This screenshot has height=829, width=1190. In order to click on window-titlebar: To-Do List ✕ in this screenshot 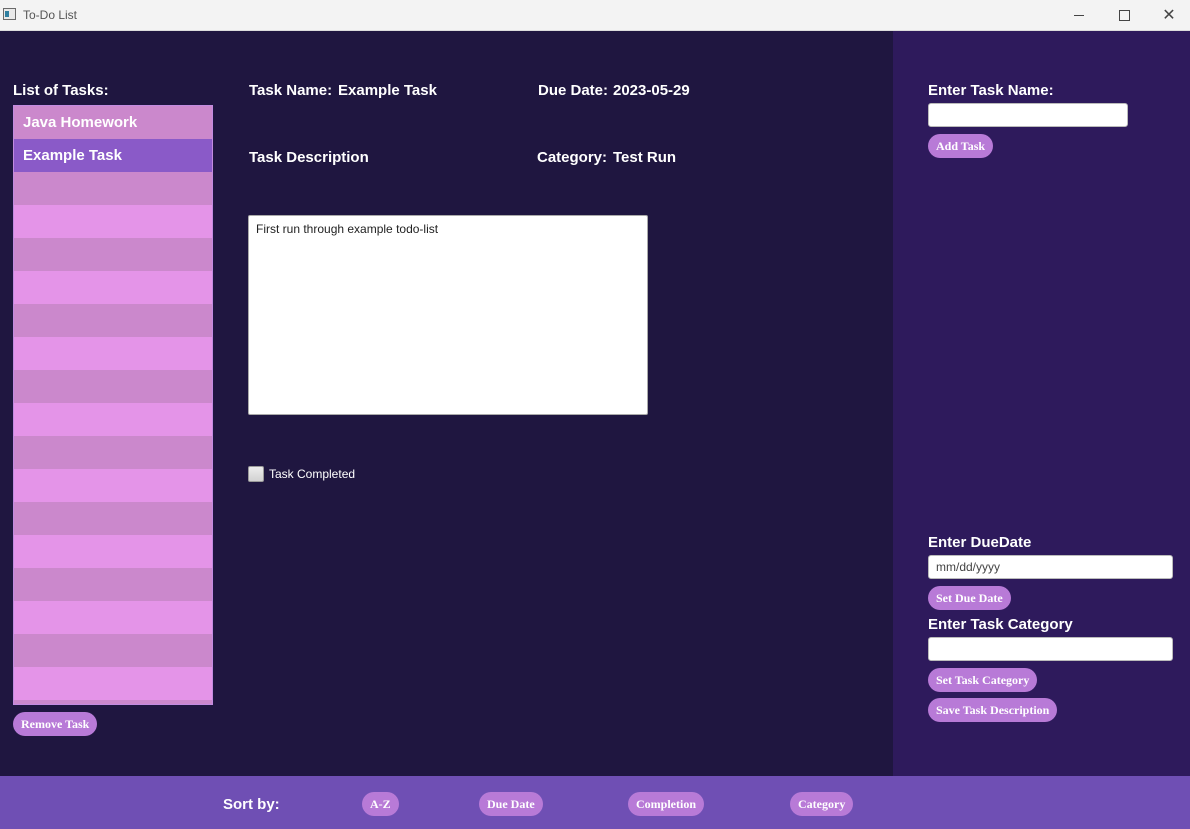, I will do `click(595, 15)`.